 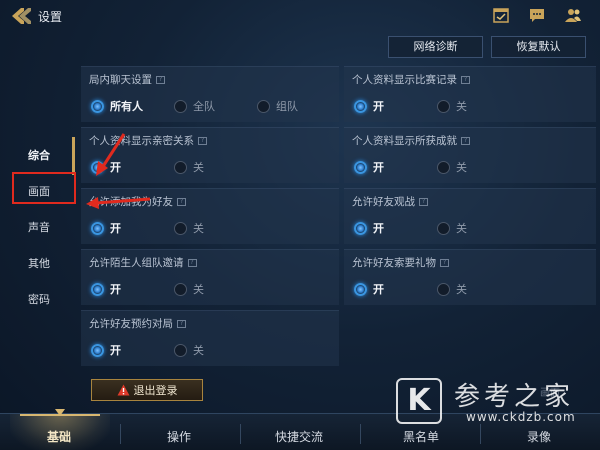 I want to click on panel-show-achievements: 个人资料显示所获成就? 开 关, so click(x=470, y=155).